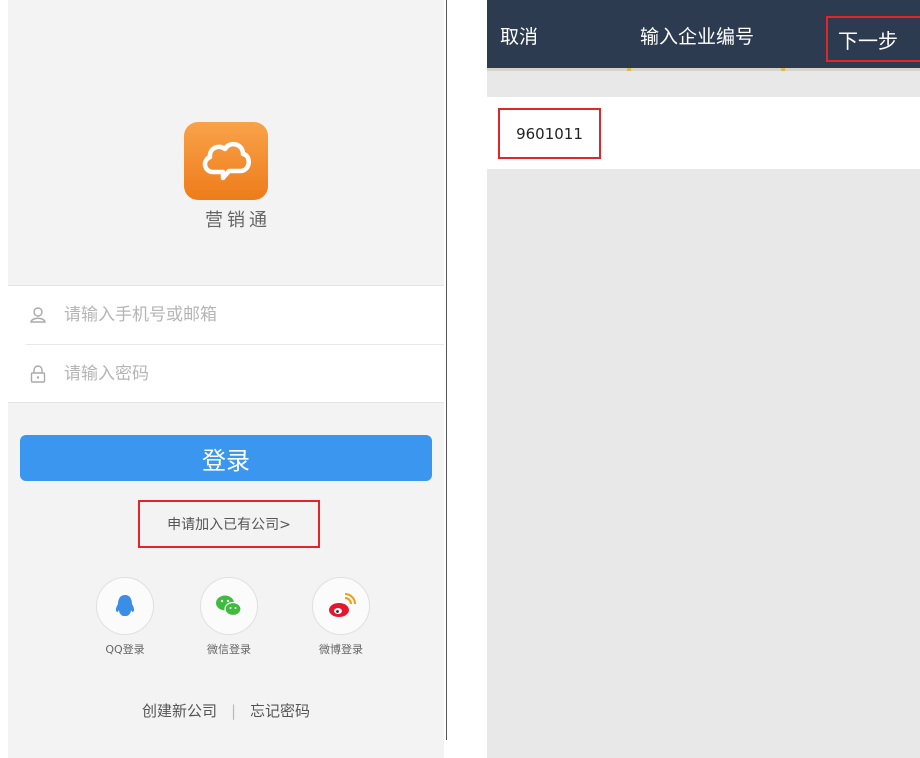  Describe the element at coordinates (226, 458) in the screenshot. I see `login-button: 登录` at that location.